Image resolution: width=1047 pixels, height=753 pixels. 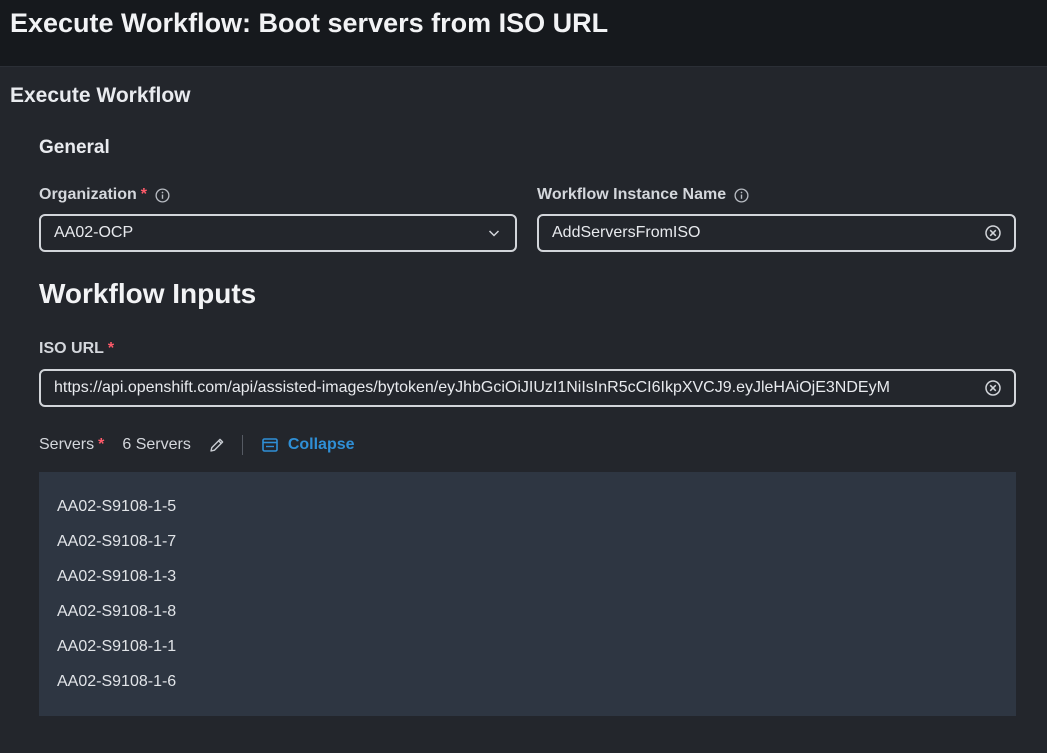 What do you see at coordinates (117, 506) in the screenshot?
I see `list-item: AA02-S9108-1-5` at bounding box center [117, 506].